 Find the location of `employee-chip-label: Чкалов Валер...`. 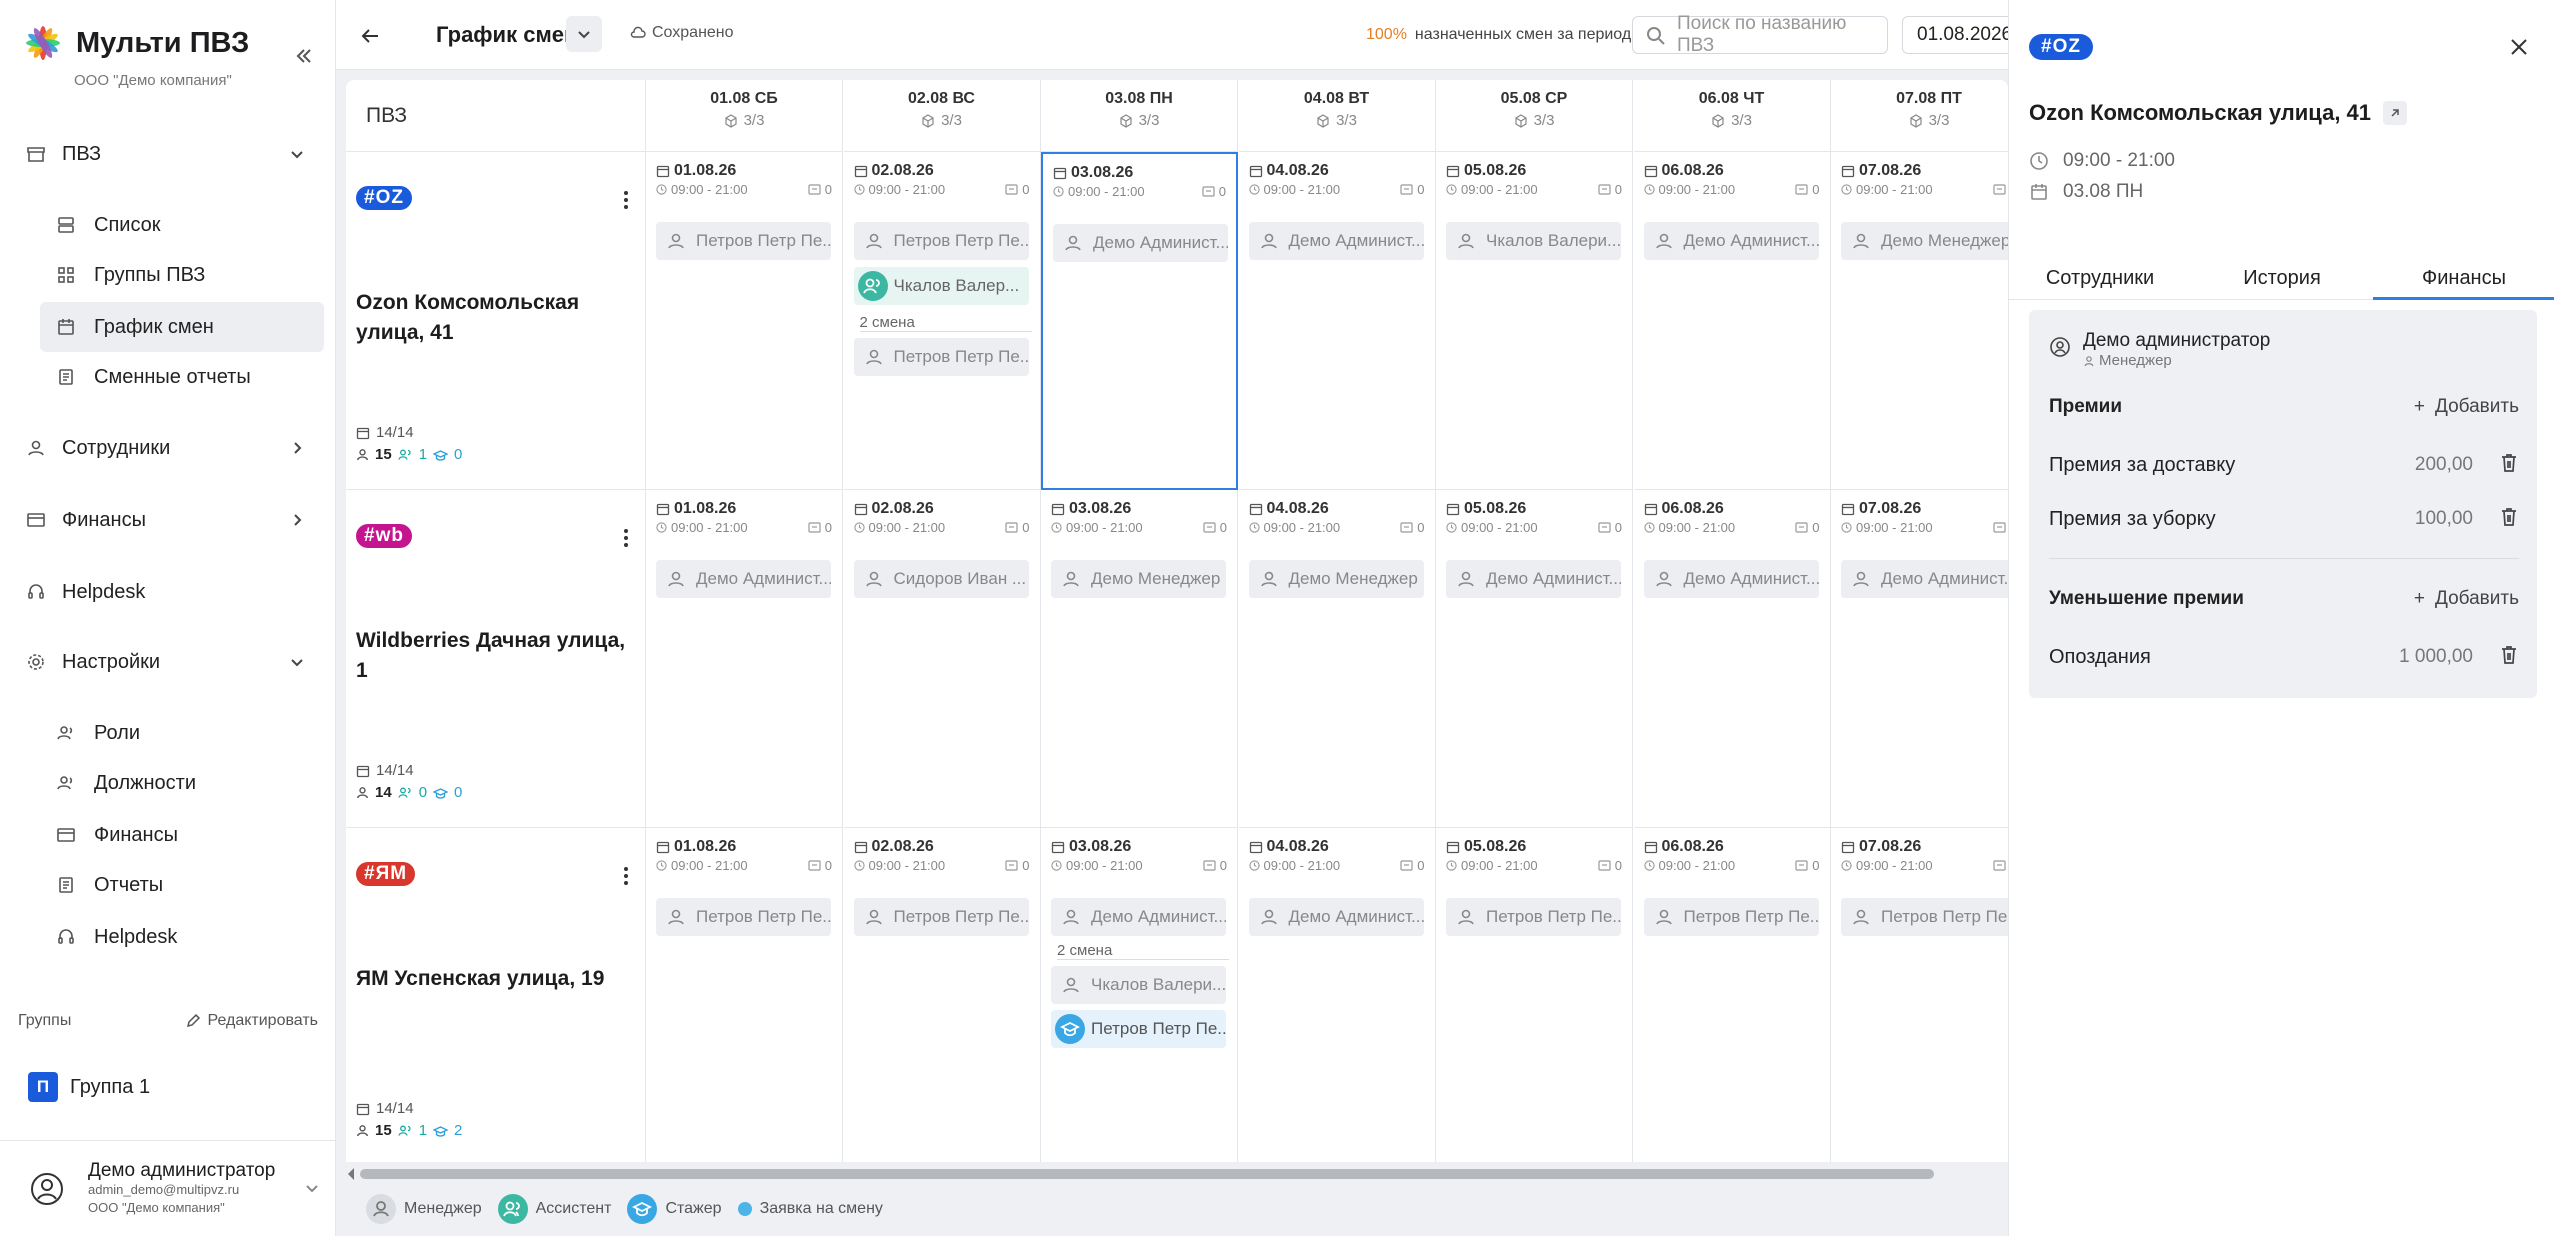

employee-chip-label: Чкалов Валер... is located at coordinates (956, 285).